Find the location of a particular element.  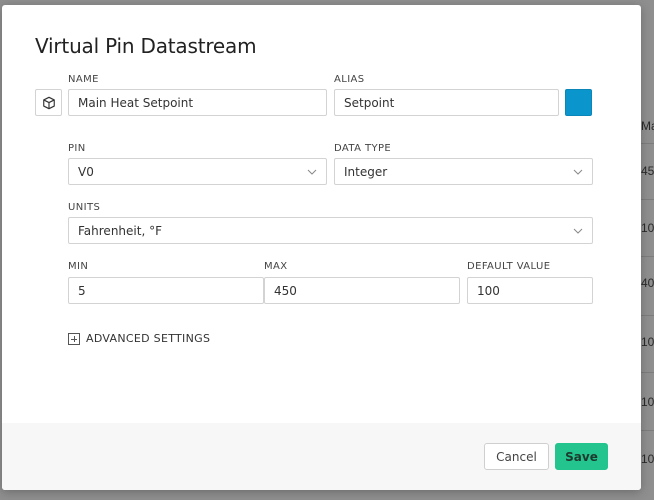

alias-field: Setpoint is located at coordinates (446, 102).